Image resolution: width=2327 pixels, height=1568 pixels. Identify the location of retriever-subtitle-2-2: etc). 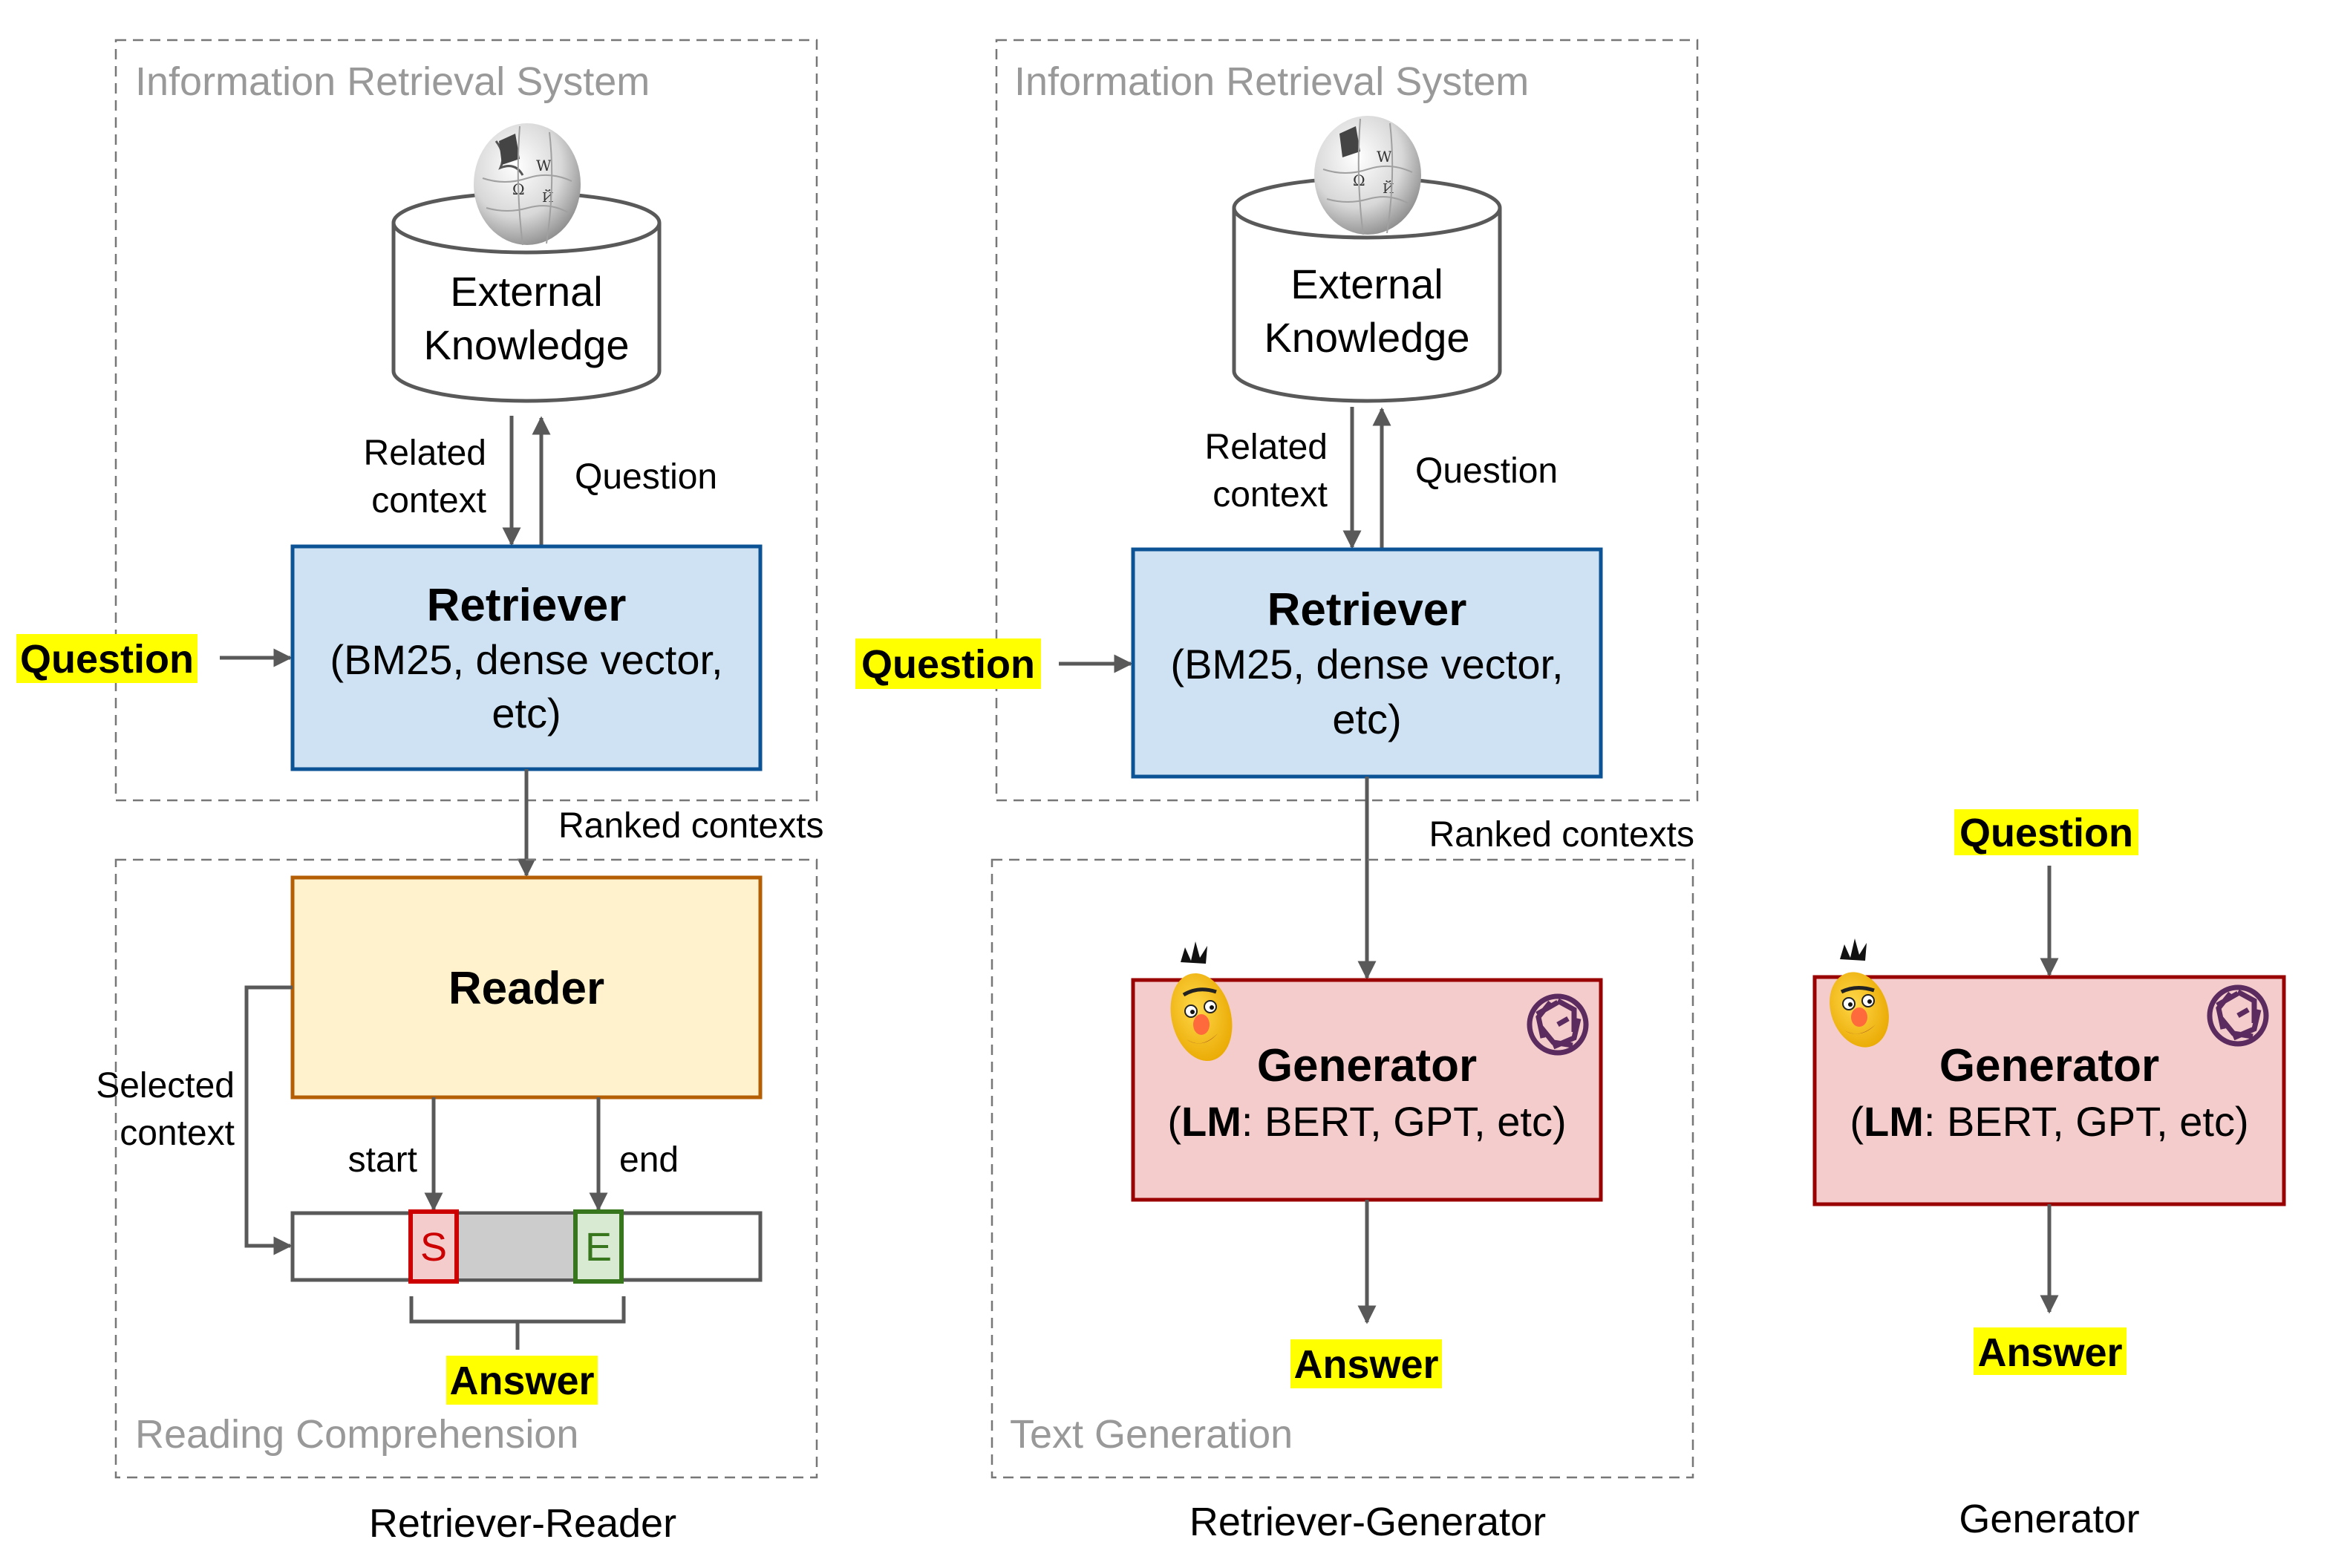
(1366, 719).